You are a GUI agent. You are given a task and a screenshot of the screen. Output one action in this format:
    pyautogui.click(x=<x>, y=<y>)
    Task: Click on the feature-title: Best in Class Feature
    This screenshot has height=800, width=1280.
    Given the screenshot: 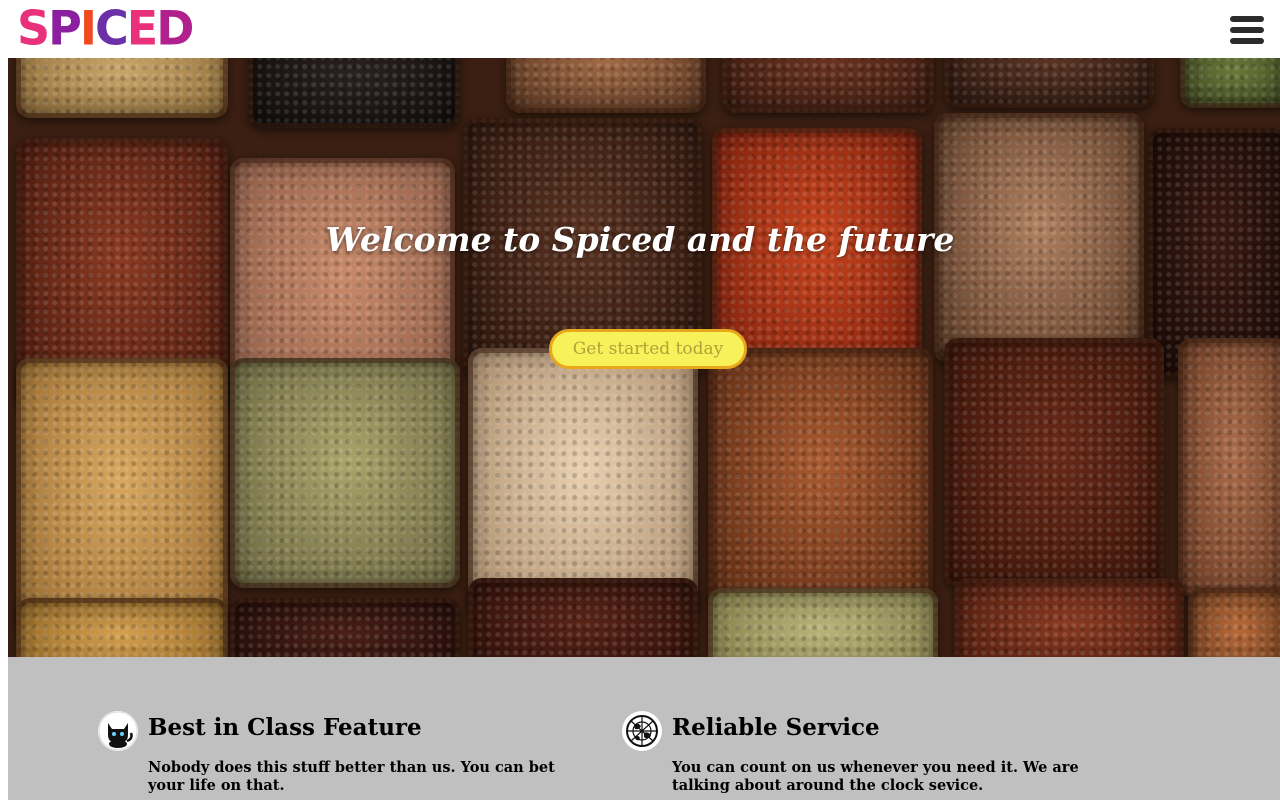 What is the action you would take?
    pyautogui.click(x=285, y=727)
    